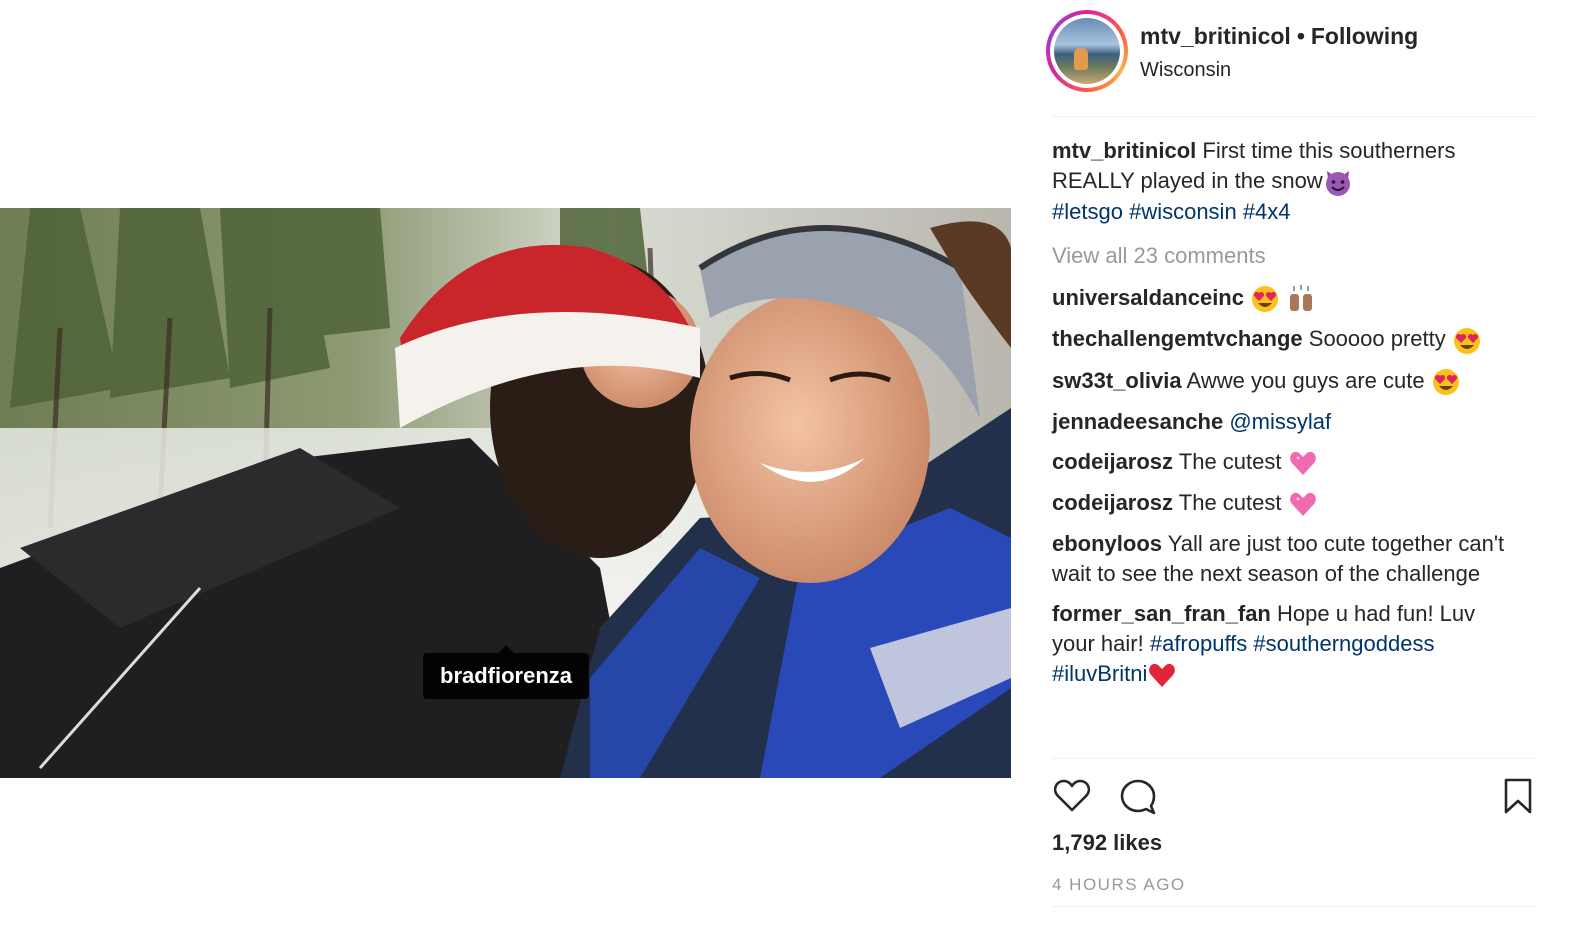  I want to click on comment: thechallengemtvchange Sooooo pretty, so click(1287, 339).